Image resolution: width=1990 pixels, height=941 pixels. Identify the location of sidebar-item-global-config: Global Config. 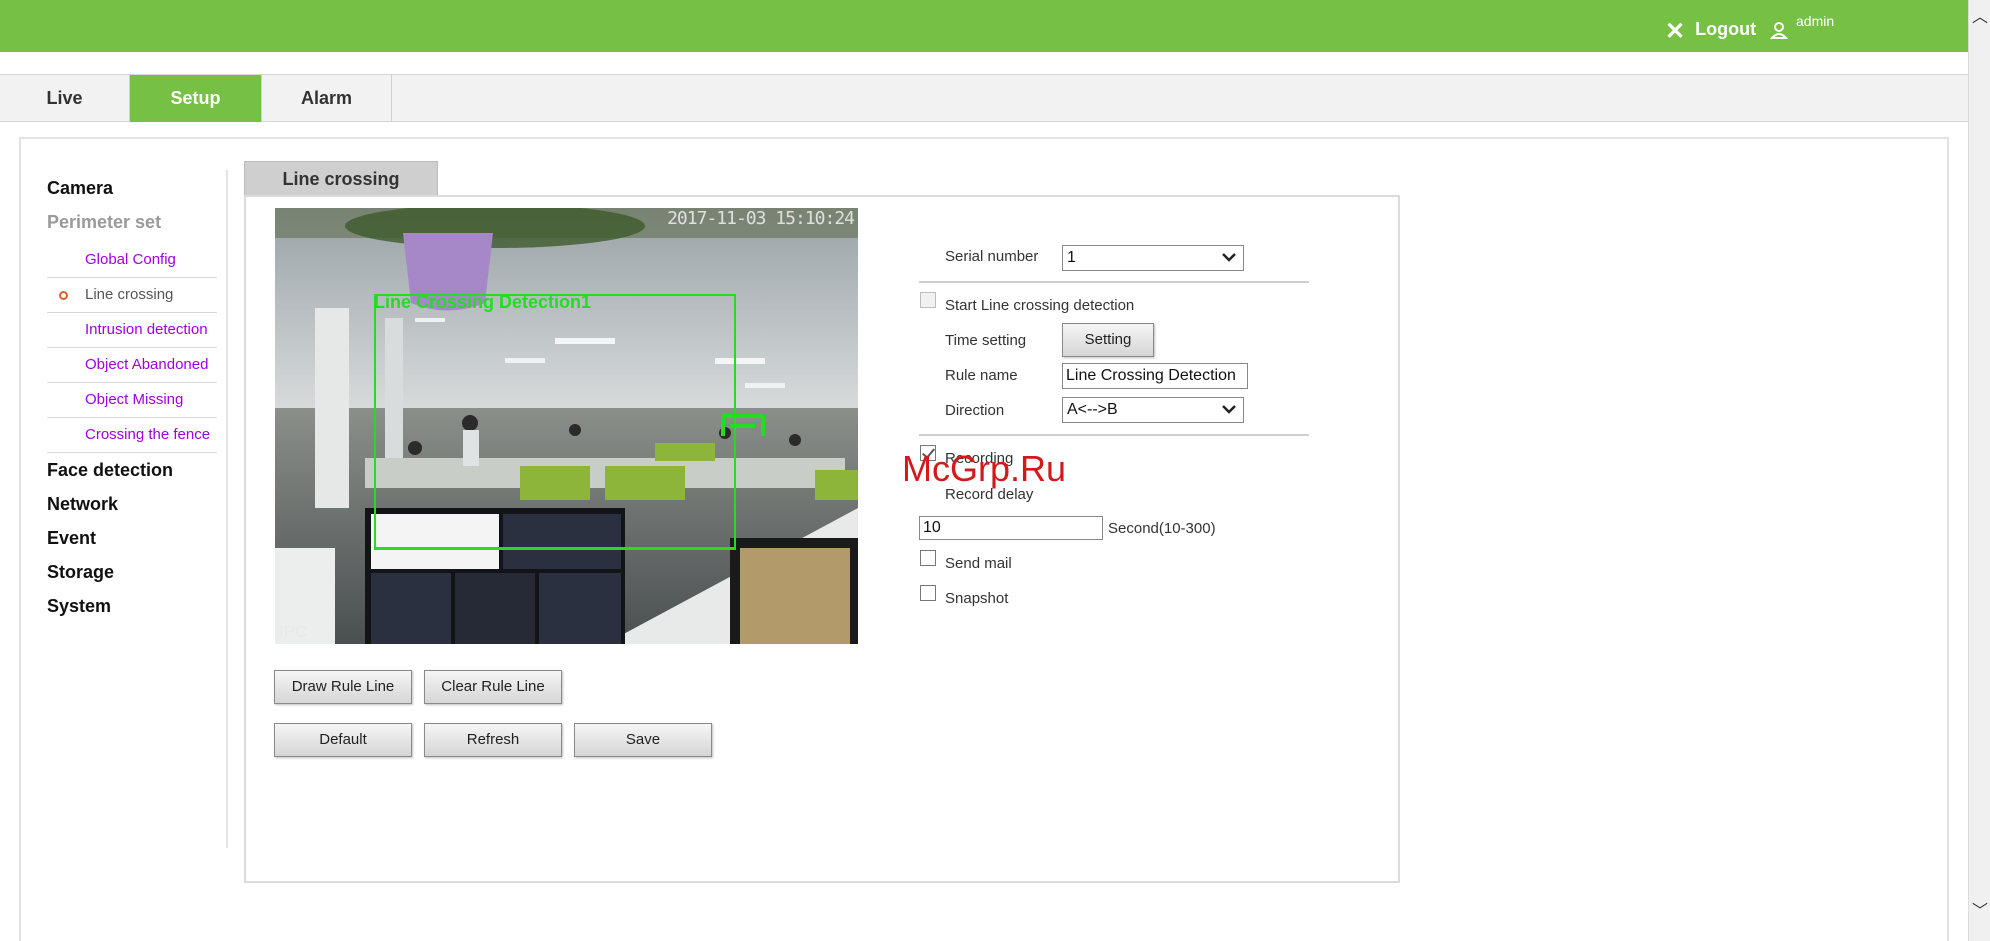
(132, 260).